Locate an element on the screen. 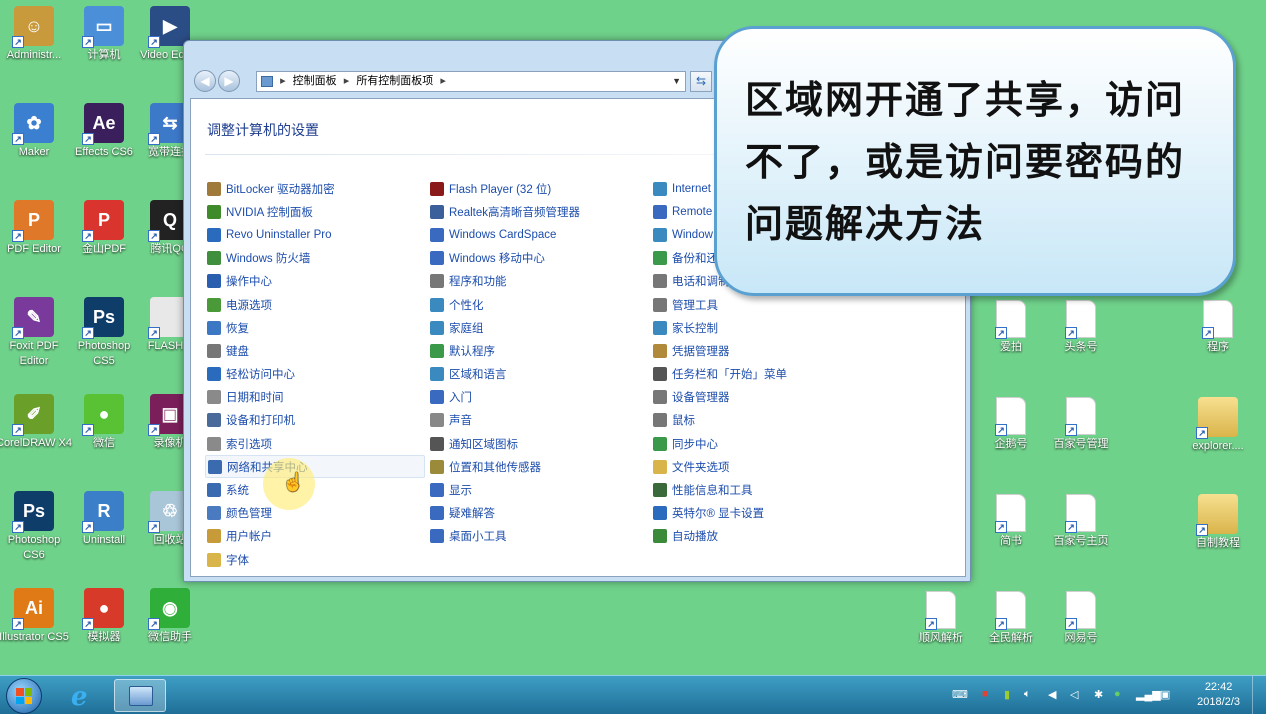 This screenshot has width=1266, height=714. control-panel-item: 个性化 is located at coordinates (538, 304).